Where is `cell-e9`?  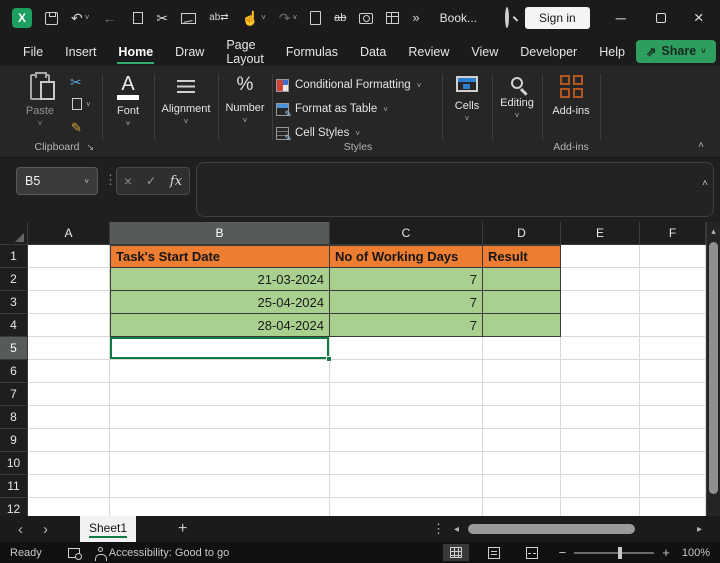 cell-e9 is located at coordinates (600, 440).